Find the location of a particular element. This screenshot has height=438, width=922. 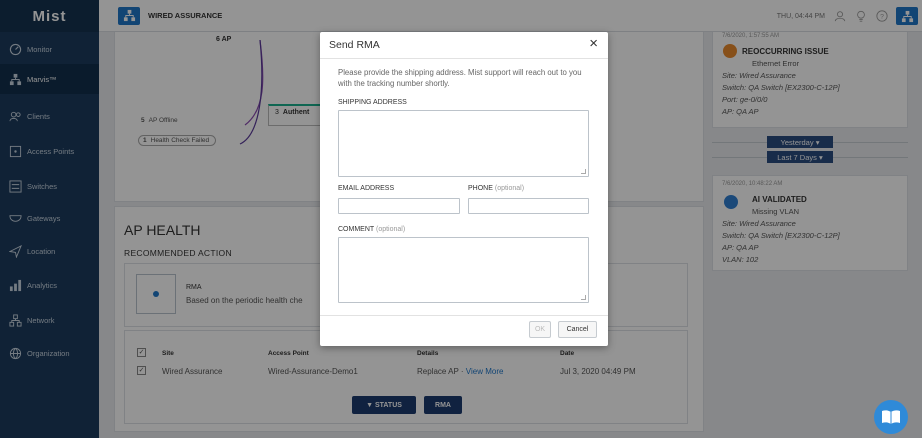

dialog-header-divider is located at coordinates (464, 58).